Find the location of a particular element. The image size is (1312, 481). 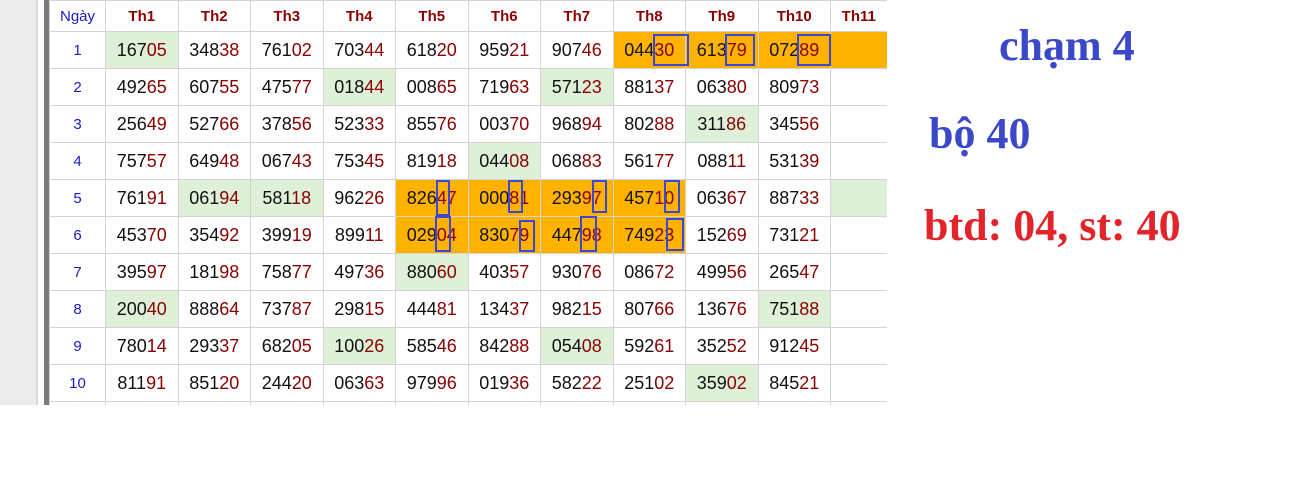

result-digits-head: 607 is located at coordinates (204, 86).